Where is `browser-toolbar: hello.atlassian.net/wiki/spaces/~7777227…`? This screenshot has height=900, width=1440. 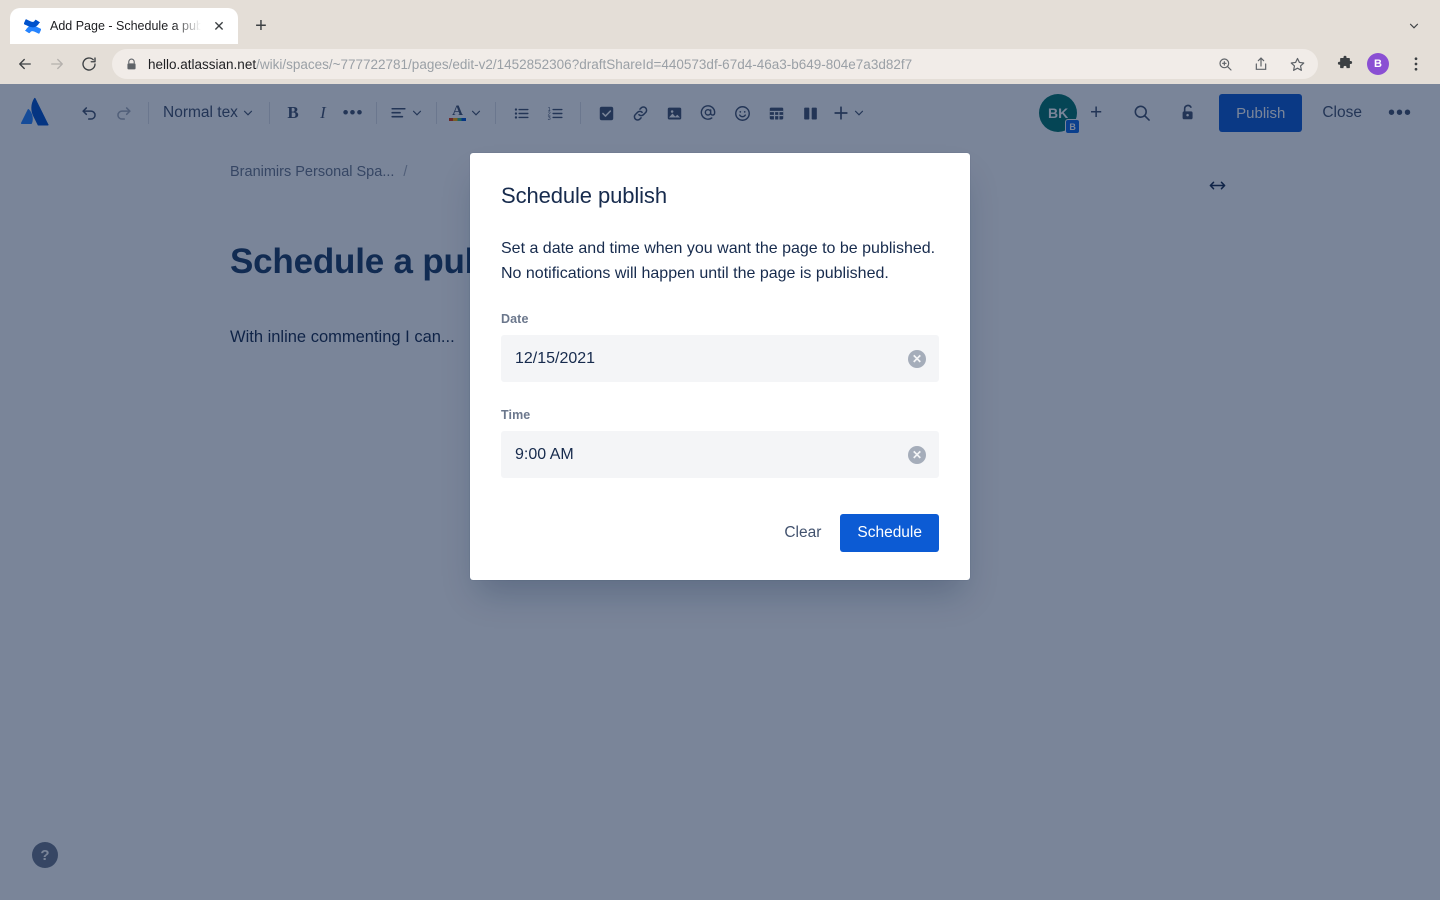
browser-toolbar: hello.atlassian.net/wiki/spaces/~7777227… is located at coordinates (720, 64).